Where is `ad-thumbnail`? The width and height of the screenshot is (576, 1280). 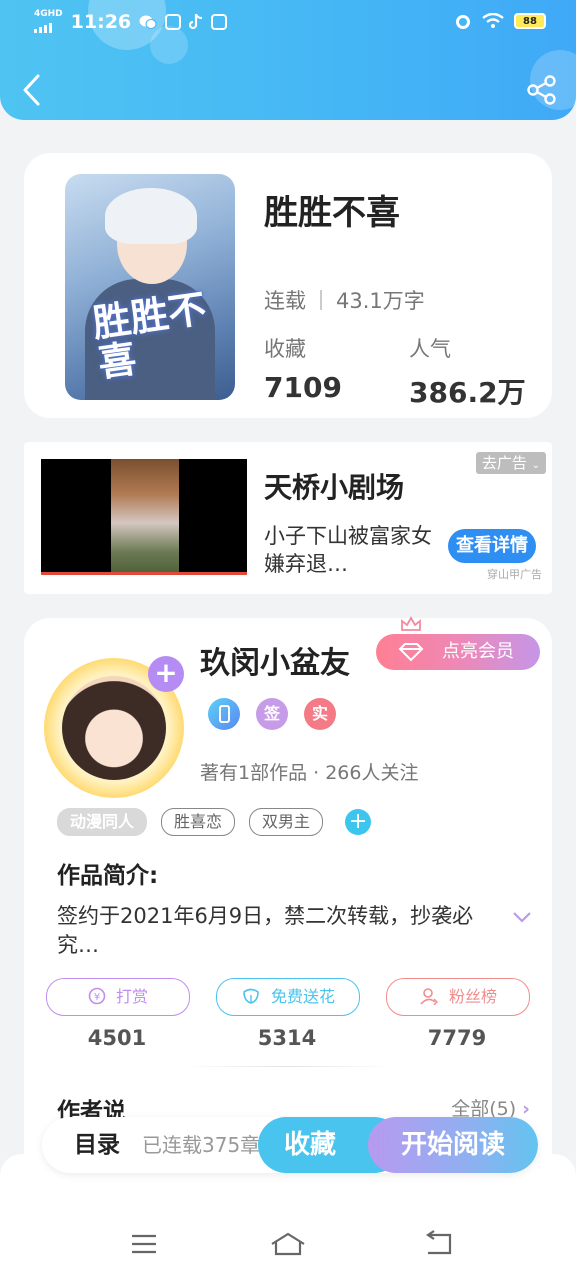 ad-thumbnail is located at coordinates (145, 517).